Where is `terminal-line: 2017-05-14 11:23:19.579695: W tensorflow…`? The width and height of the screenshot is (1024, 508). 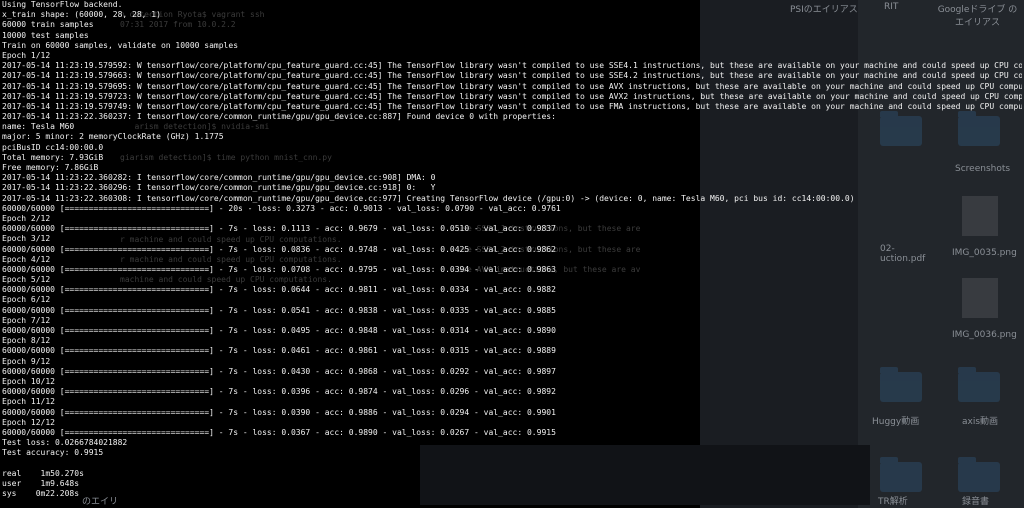 terminal-line: 2017-05-14 11:23:19.579695: W tensorflow… is located at coordinates (512, 86).